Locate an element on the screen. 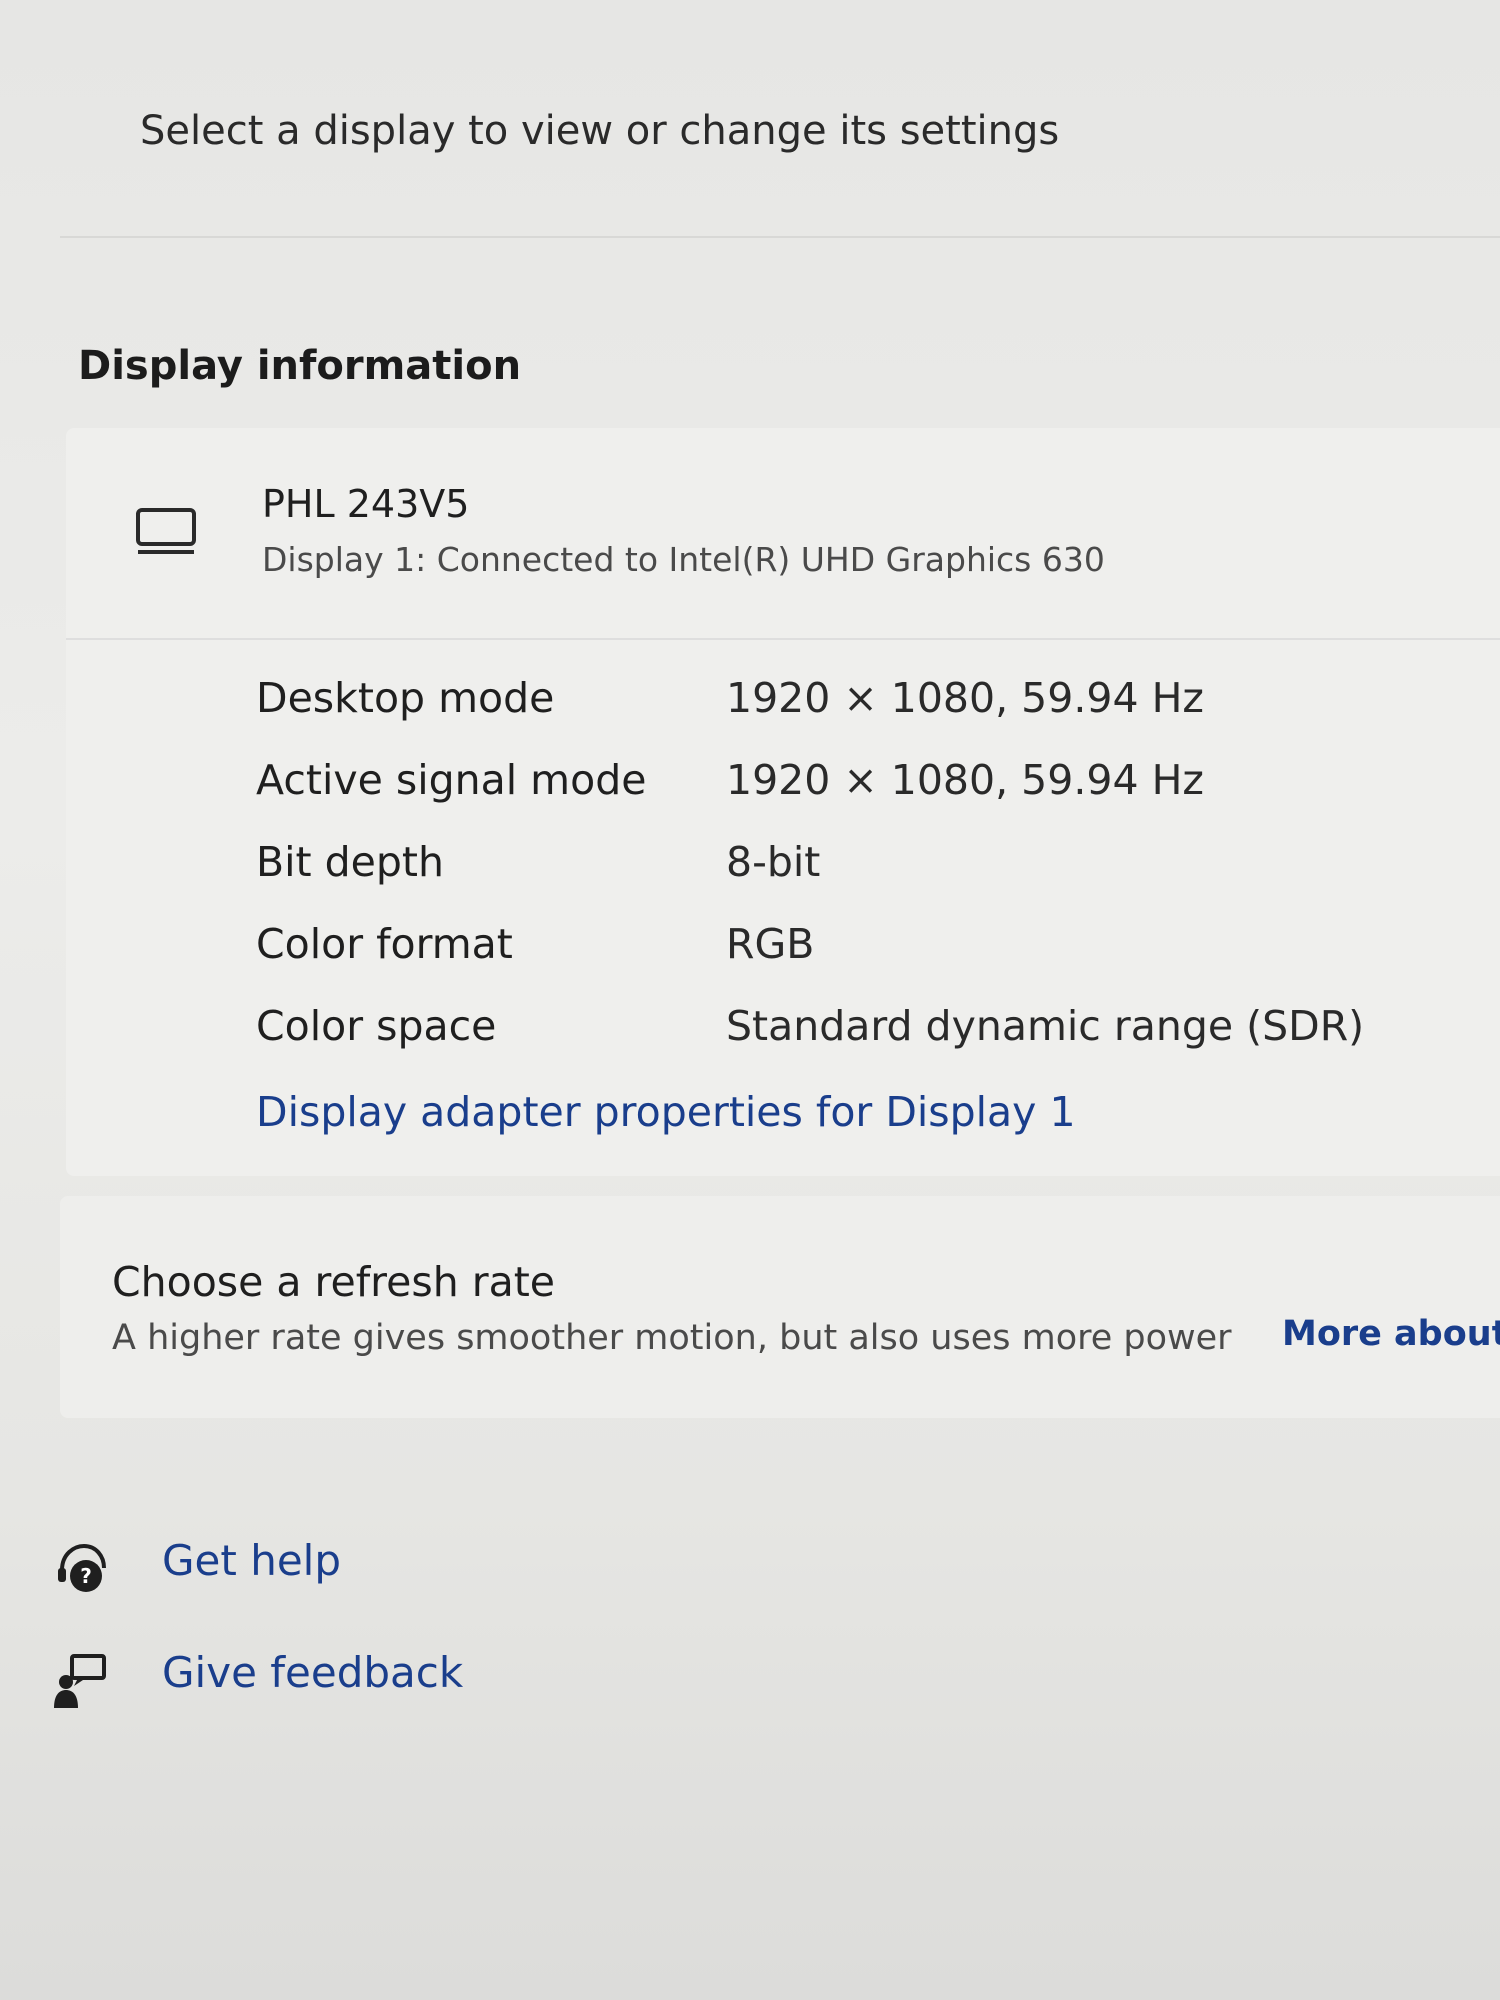 The image size is (1500, 2000). get-help-icon: ? is located at coordinates (80, 1568).